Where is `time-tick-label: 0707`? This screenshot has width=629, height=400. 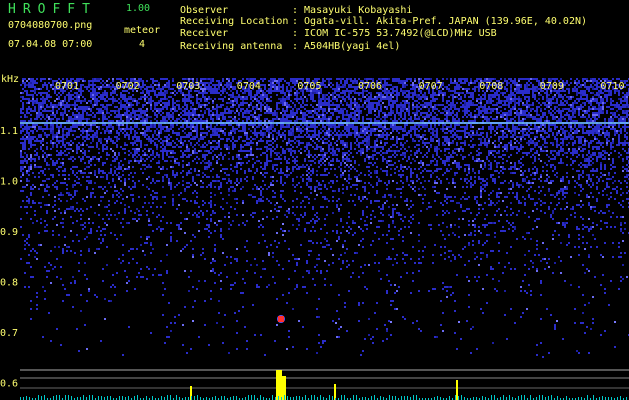 time-tick-label: 0707 is located at coordinates (431, 86).